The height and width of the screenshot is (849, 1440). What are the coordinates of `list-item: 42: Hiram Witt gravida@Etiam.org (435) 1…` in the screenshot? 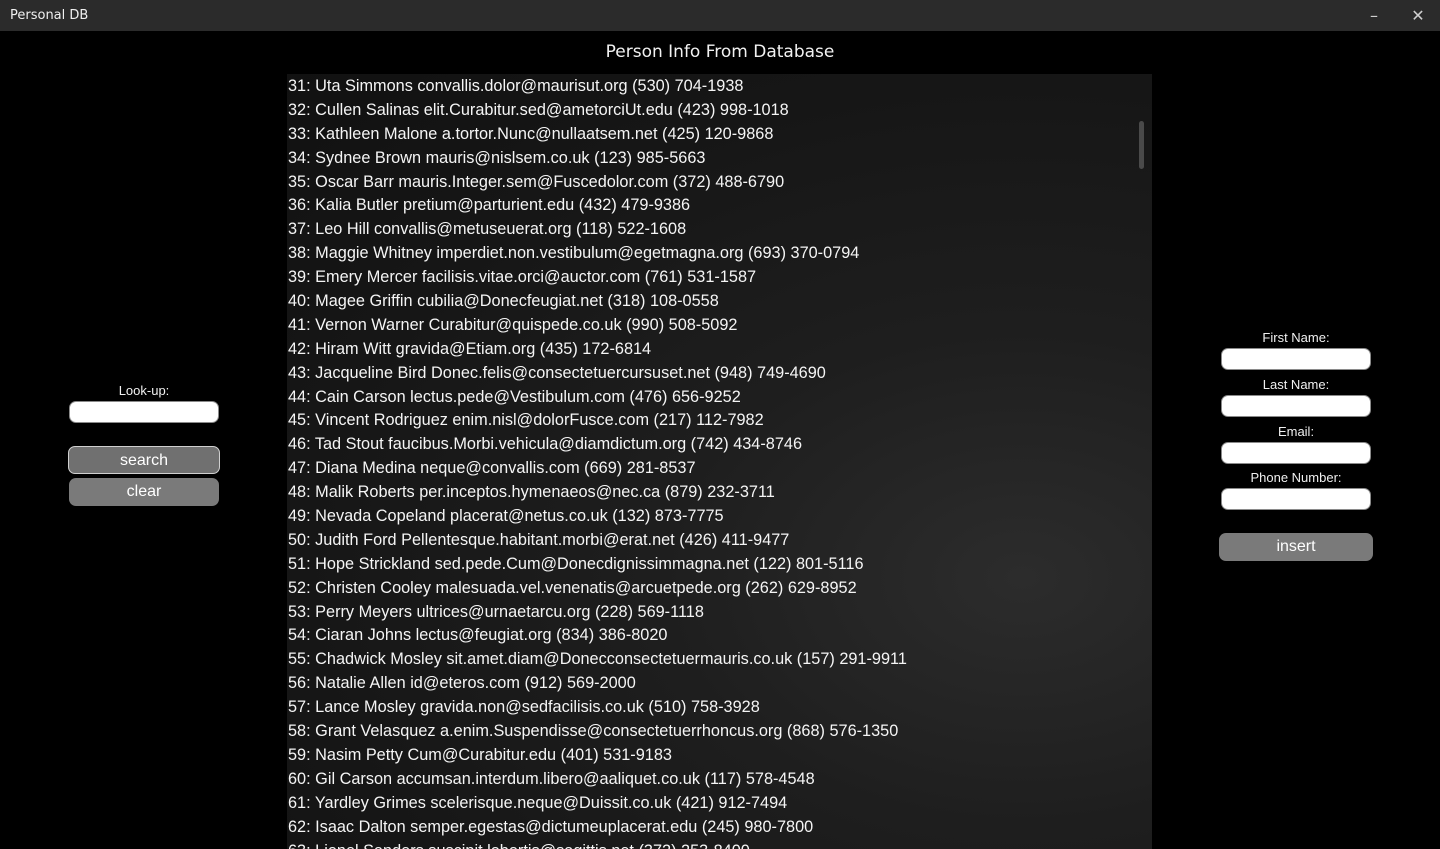 It's located at (711, 350).